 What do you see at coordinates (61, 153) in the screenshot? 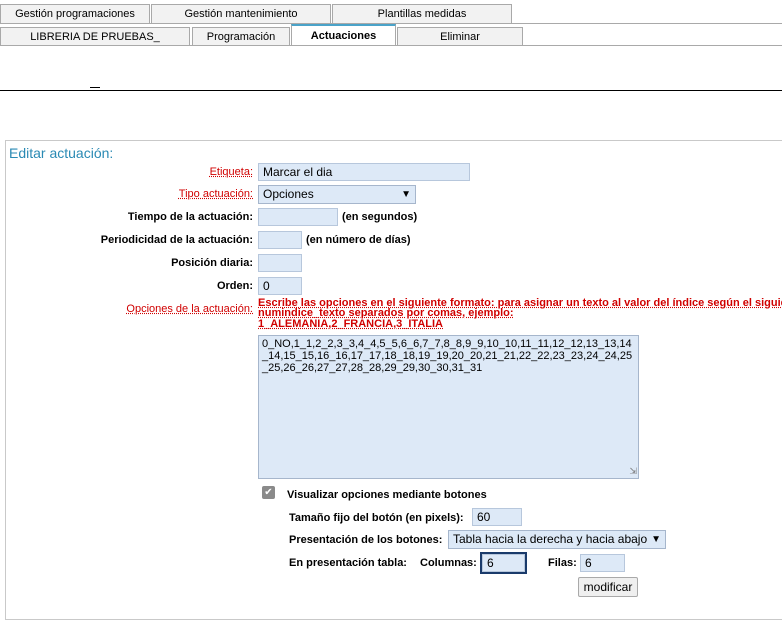
I see `panel-title: Editar actuación:` at bounding box center [61, 153].